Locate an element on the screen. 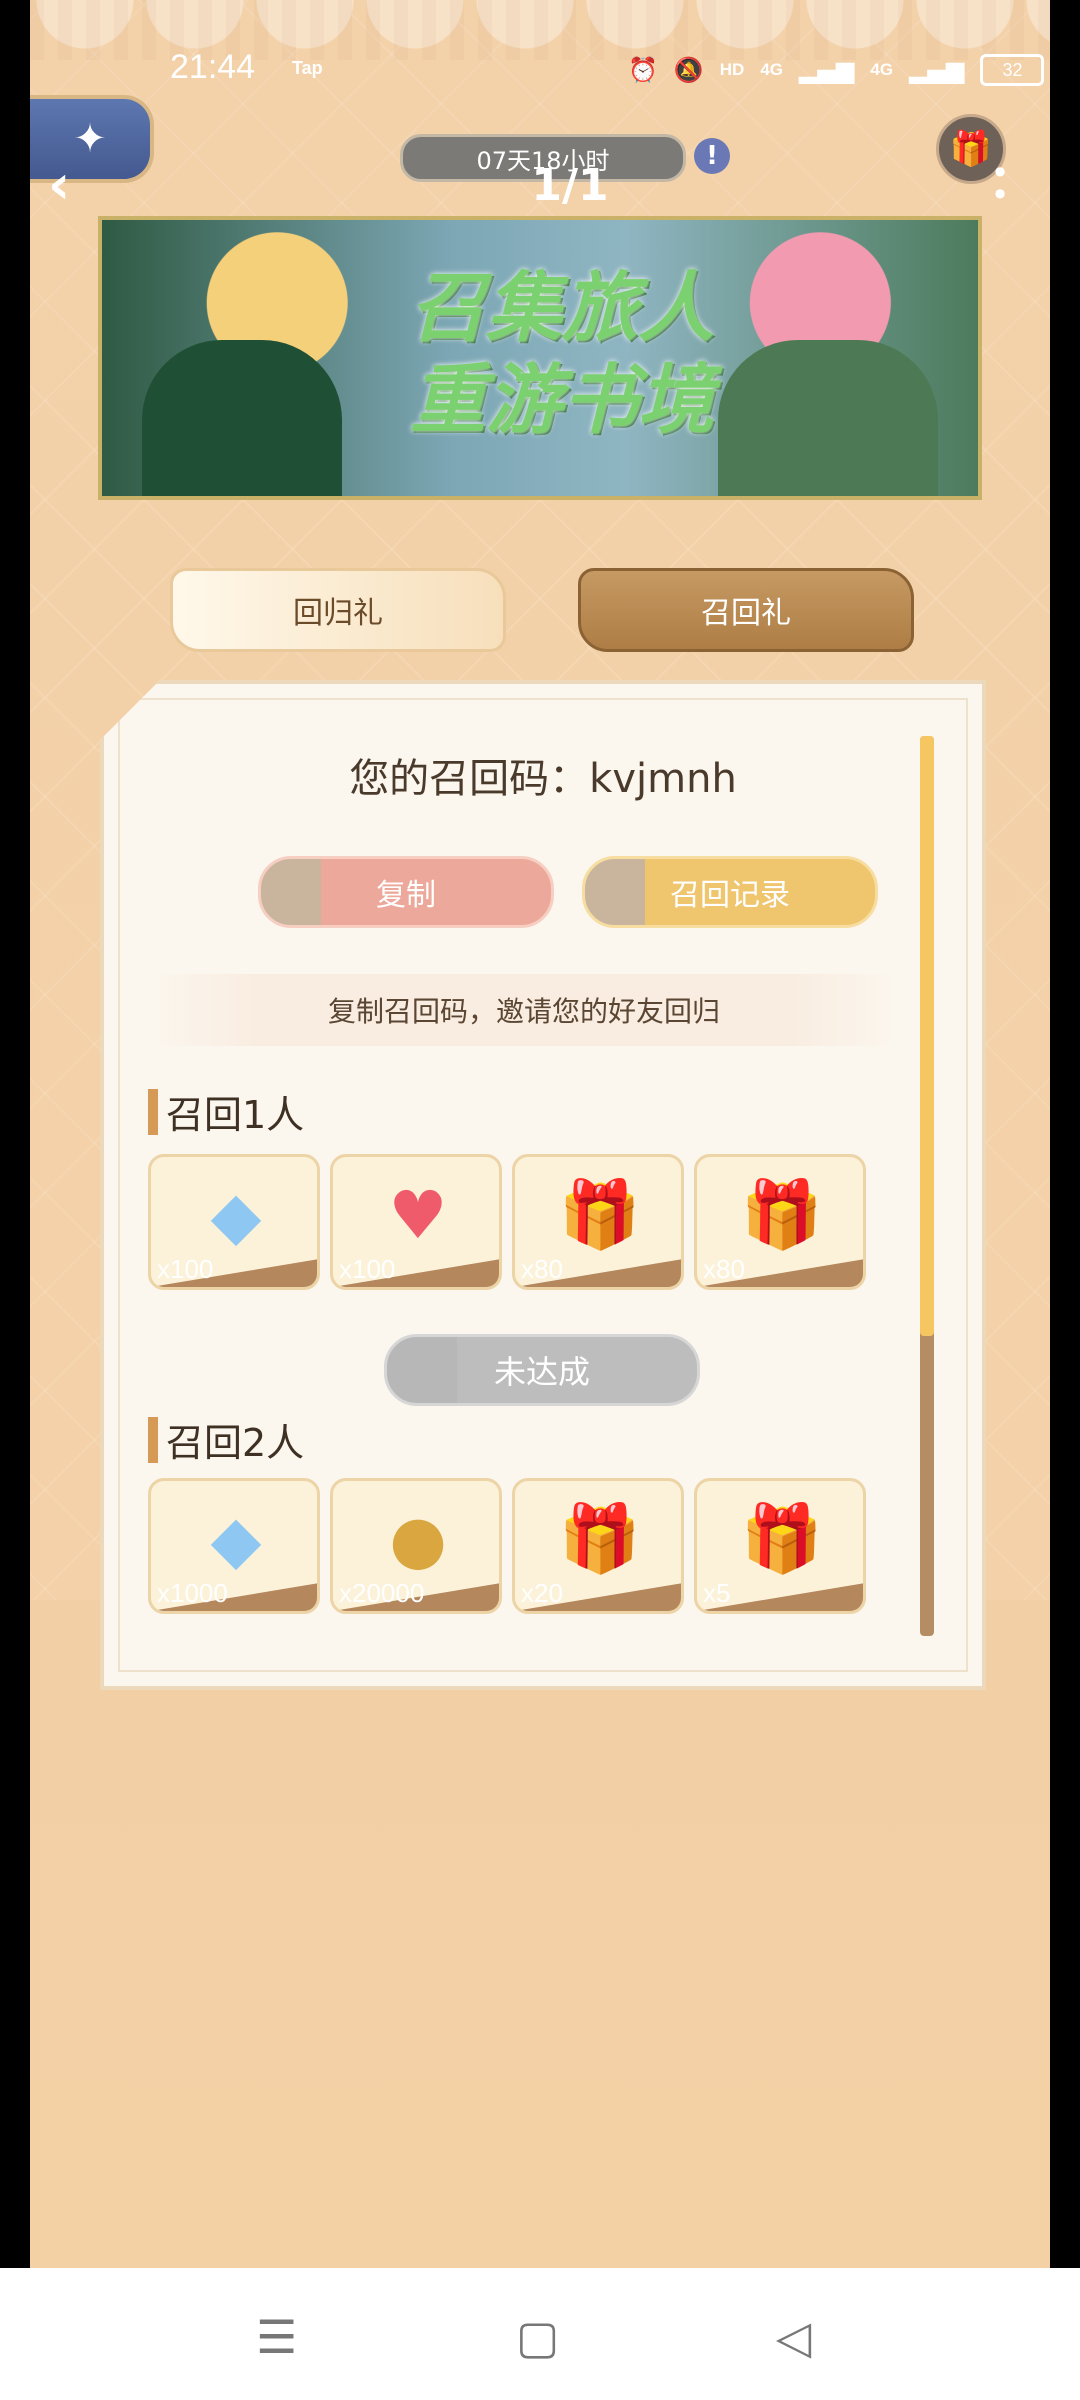 The image size is (1080, 2400). status-icons: ⏰ 🔕 HD 4G ▂▄▆ 4G ▂▄▆ 32 is located at coordinates (836, 70).